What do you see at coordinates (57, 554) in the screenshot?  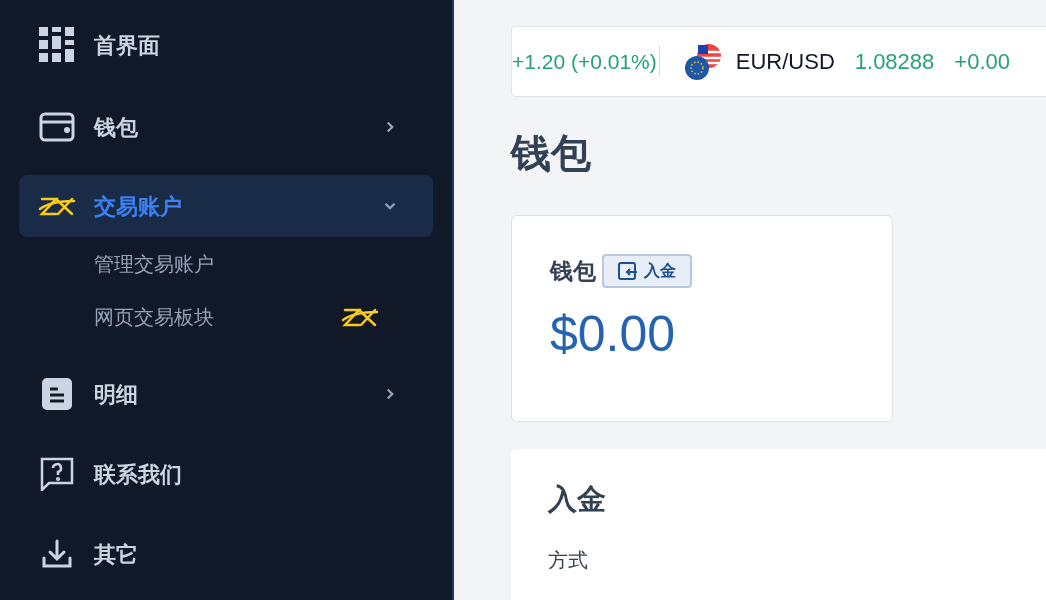 I see `download-icon` at bounding box center [57, 554].